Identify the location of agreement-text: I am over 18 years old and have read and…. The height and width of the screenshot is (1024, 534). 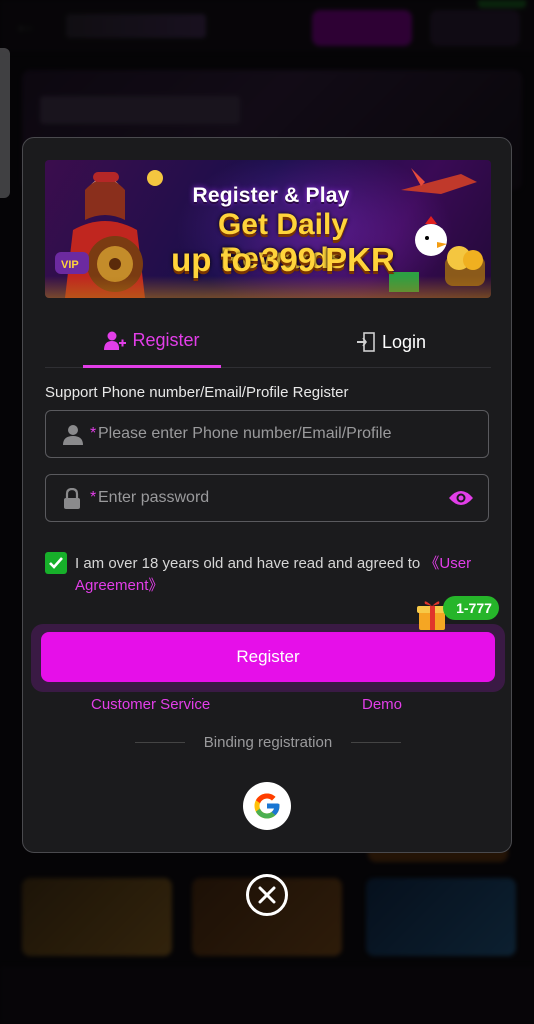
(285, 575).